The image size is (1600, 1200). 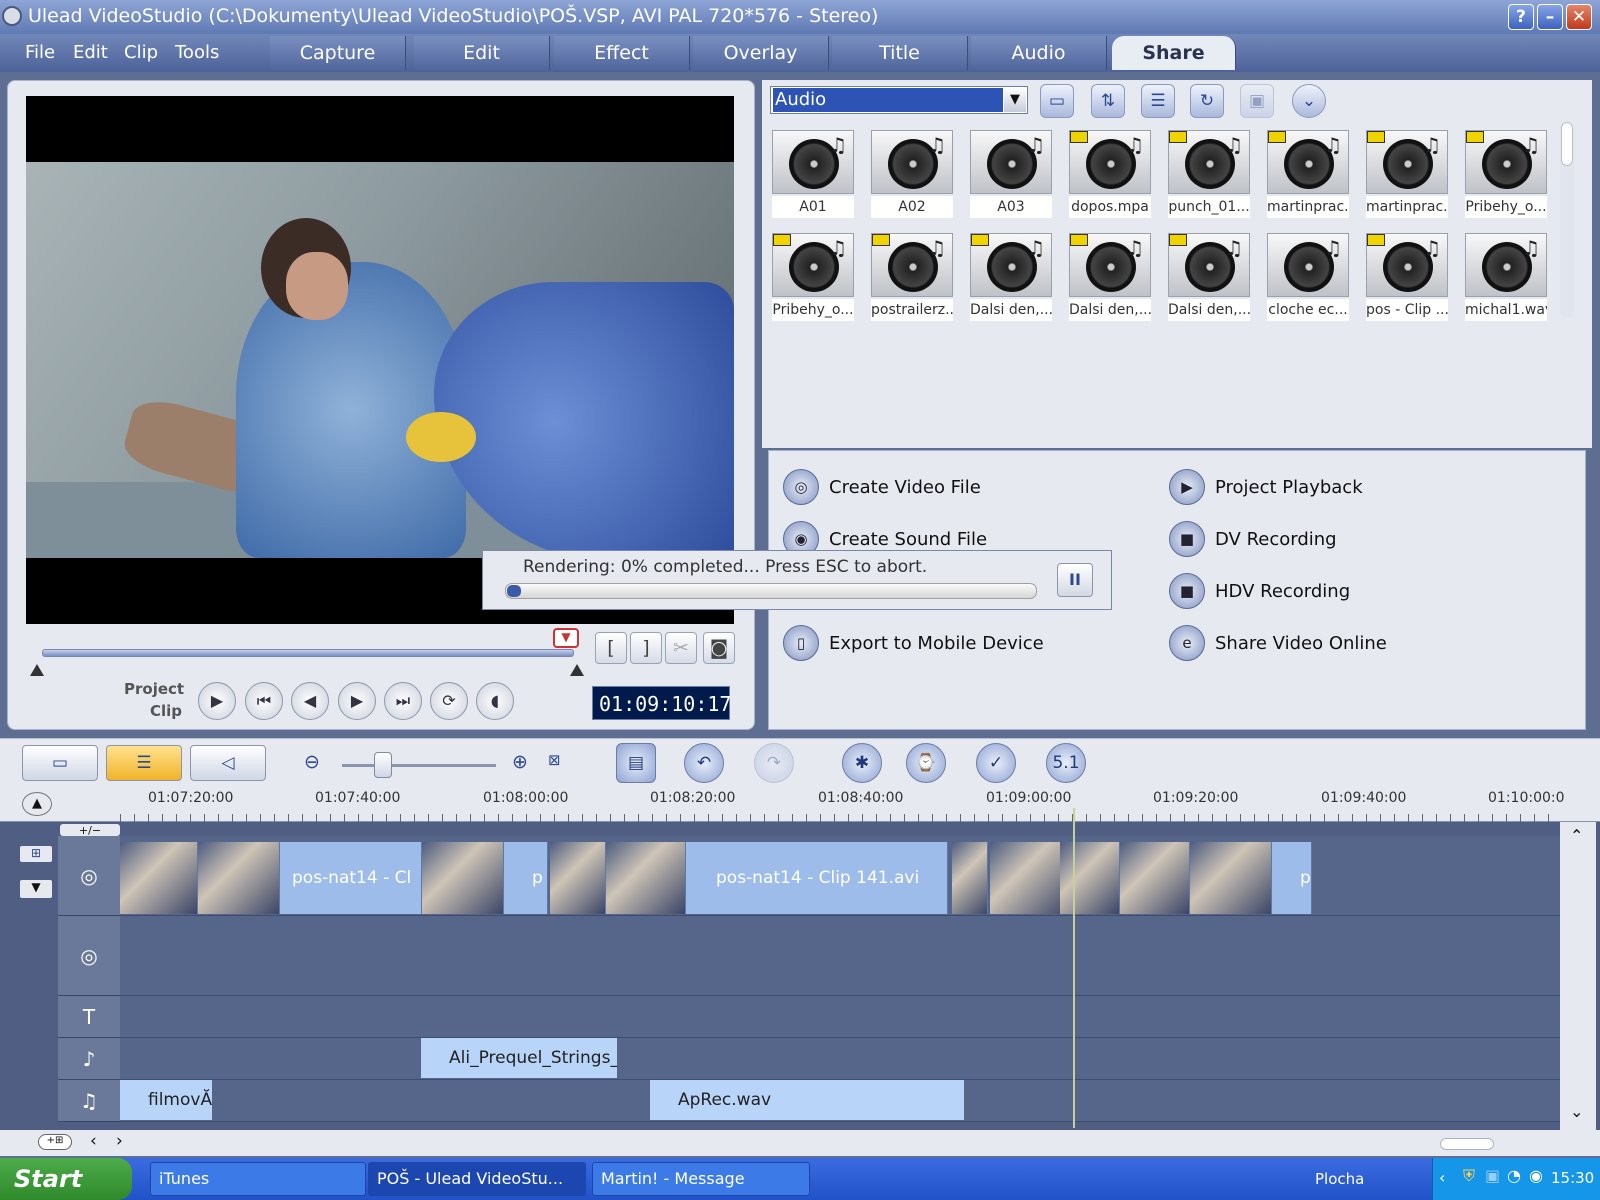 What do you see at coordinates (1174, 53) in the screenshot?
I see `tab-share: Share` at bounding box center [1174, 53].